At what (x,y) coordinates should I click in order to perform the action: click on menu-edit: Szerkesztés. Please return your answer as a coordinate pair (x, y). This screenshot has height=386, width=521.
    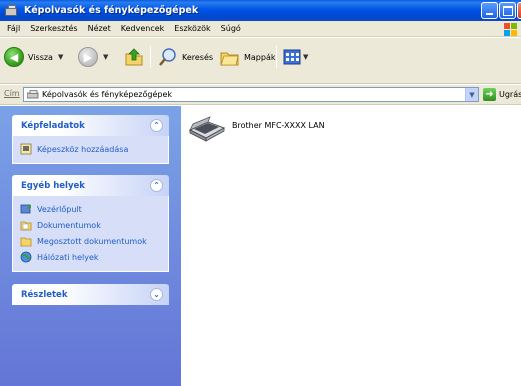
    Looking at the image, I should click on (53, 28).